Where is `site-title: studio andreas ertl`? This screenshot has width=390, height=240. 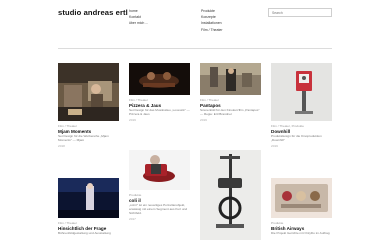 site-title: studio andreas ertl is located at coordinates (93, 12).